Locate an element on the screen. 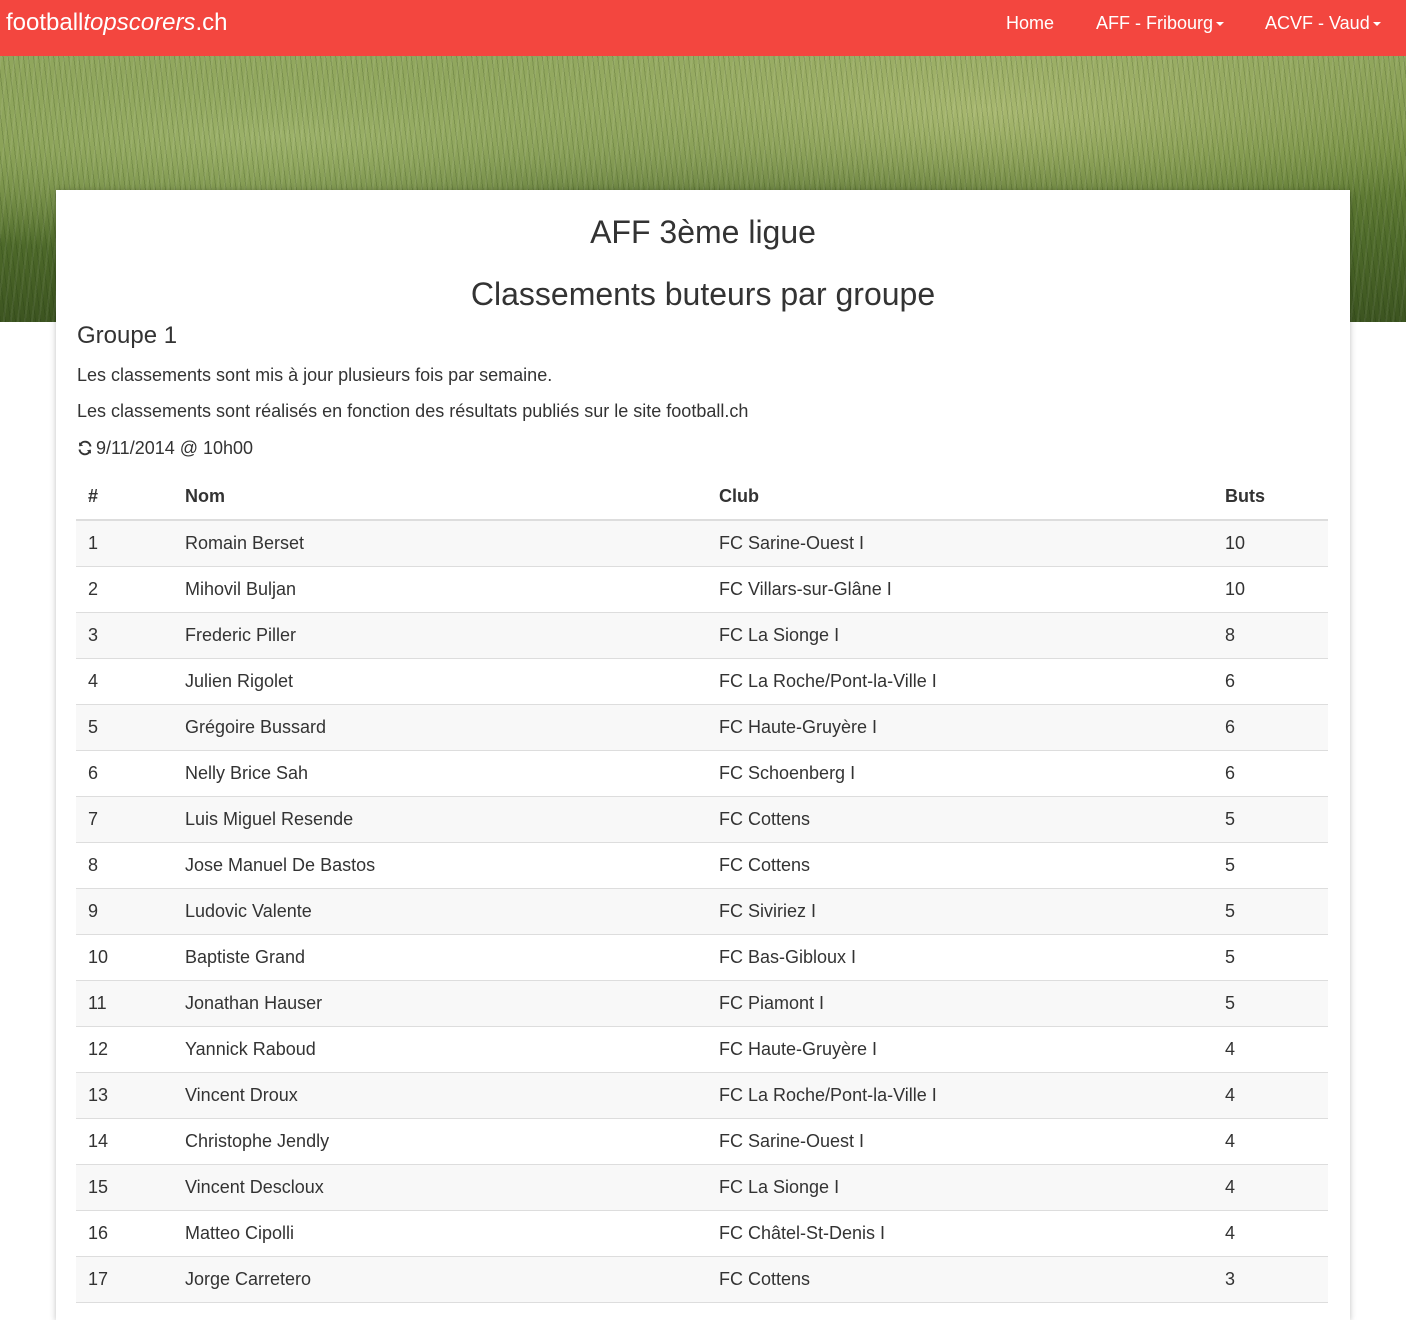 The width and height of the screenshot is (1406, 1320). cell-rank: 4 is located at coordinates (130, 681).